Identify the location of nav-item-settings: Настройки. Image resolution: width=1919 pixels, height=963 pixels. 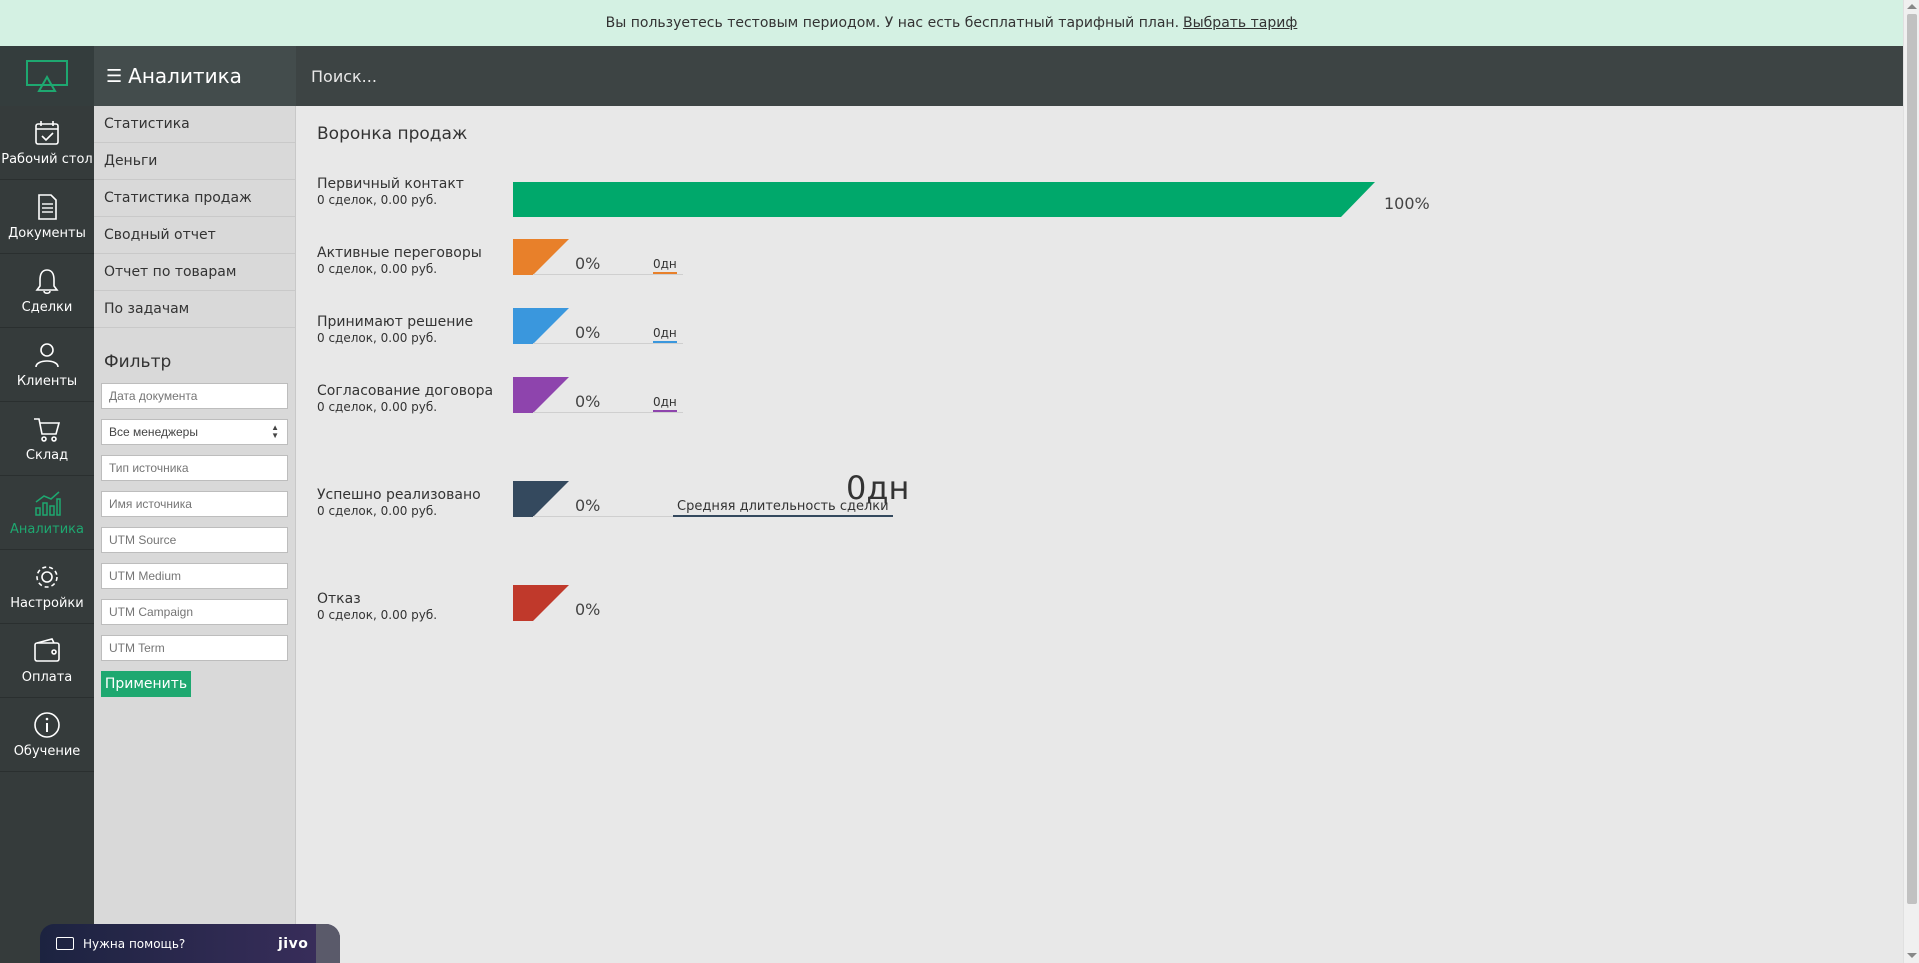
(47, 587).